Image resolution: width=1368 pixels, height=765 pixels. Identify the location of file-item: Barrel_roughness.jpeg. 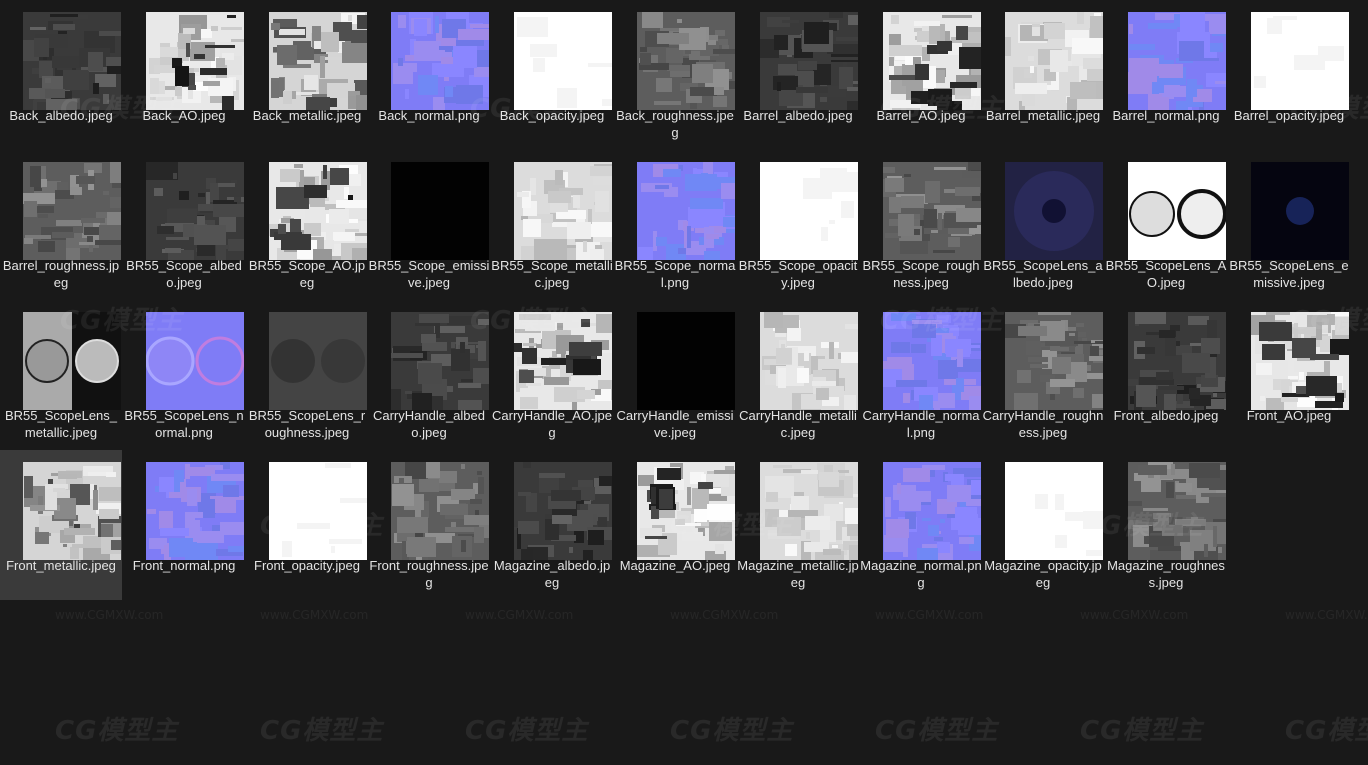
(61, 225).